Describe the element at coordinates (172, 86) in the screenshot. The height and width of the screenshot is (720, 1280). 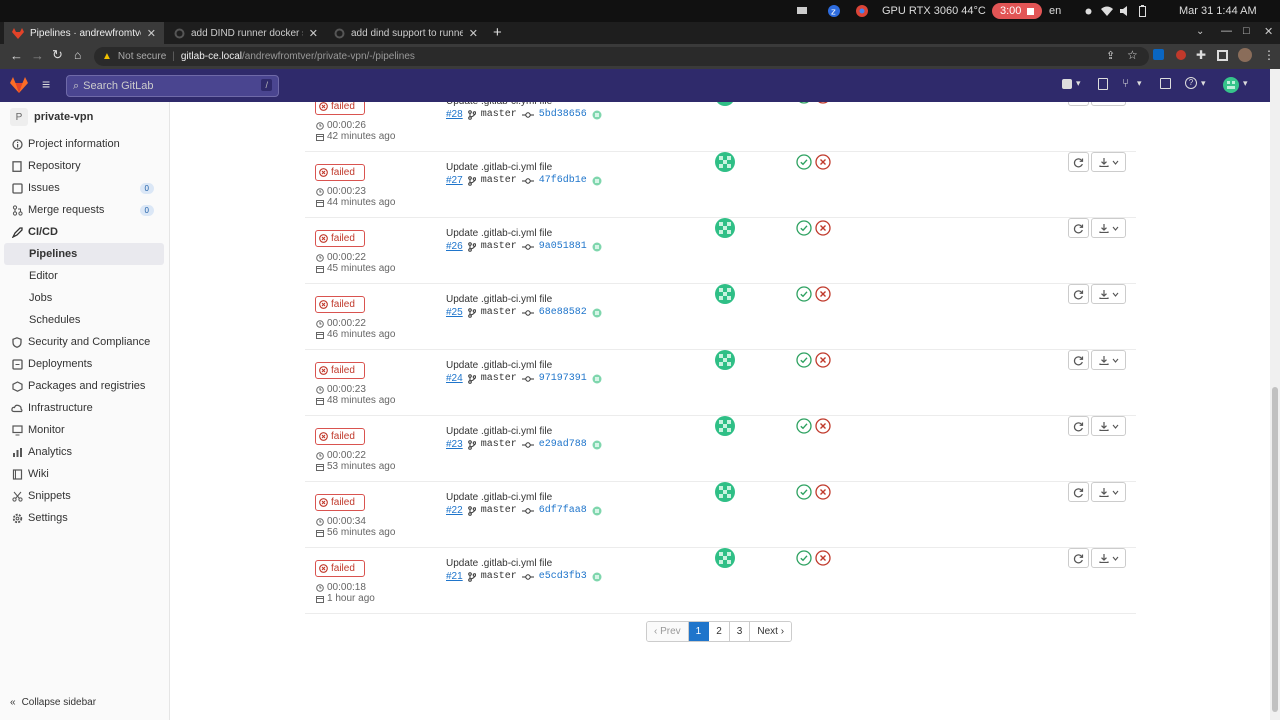
I see `search-input: ⌕ Search GitLab /` at that location.